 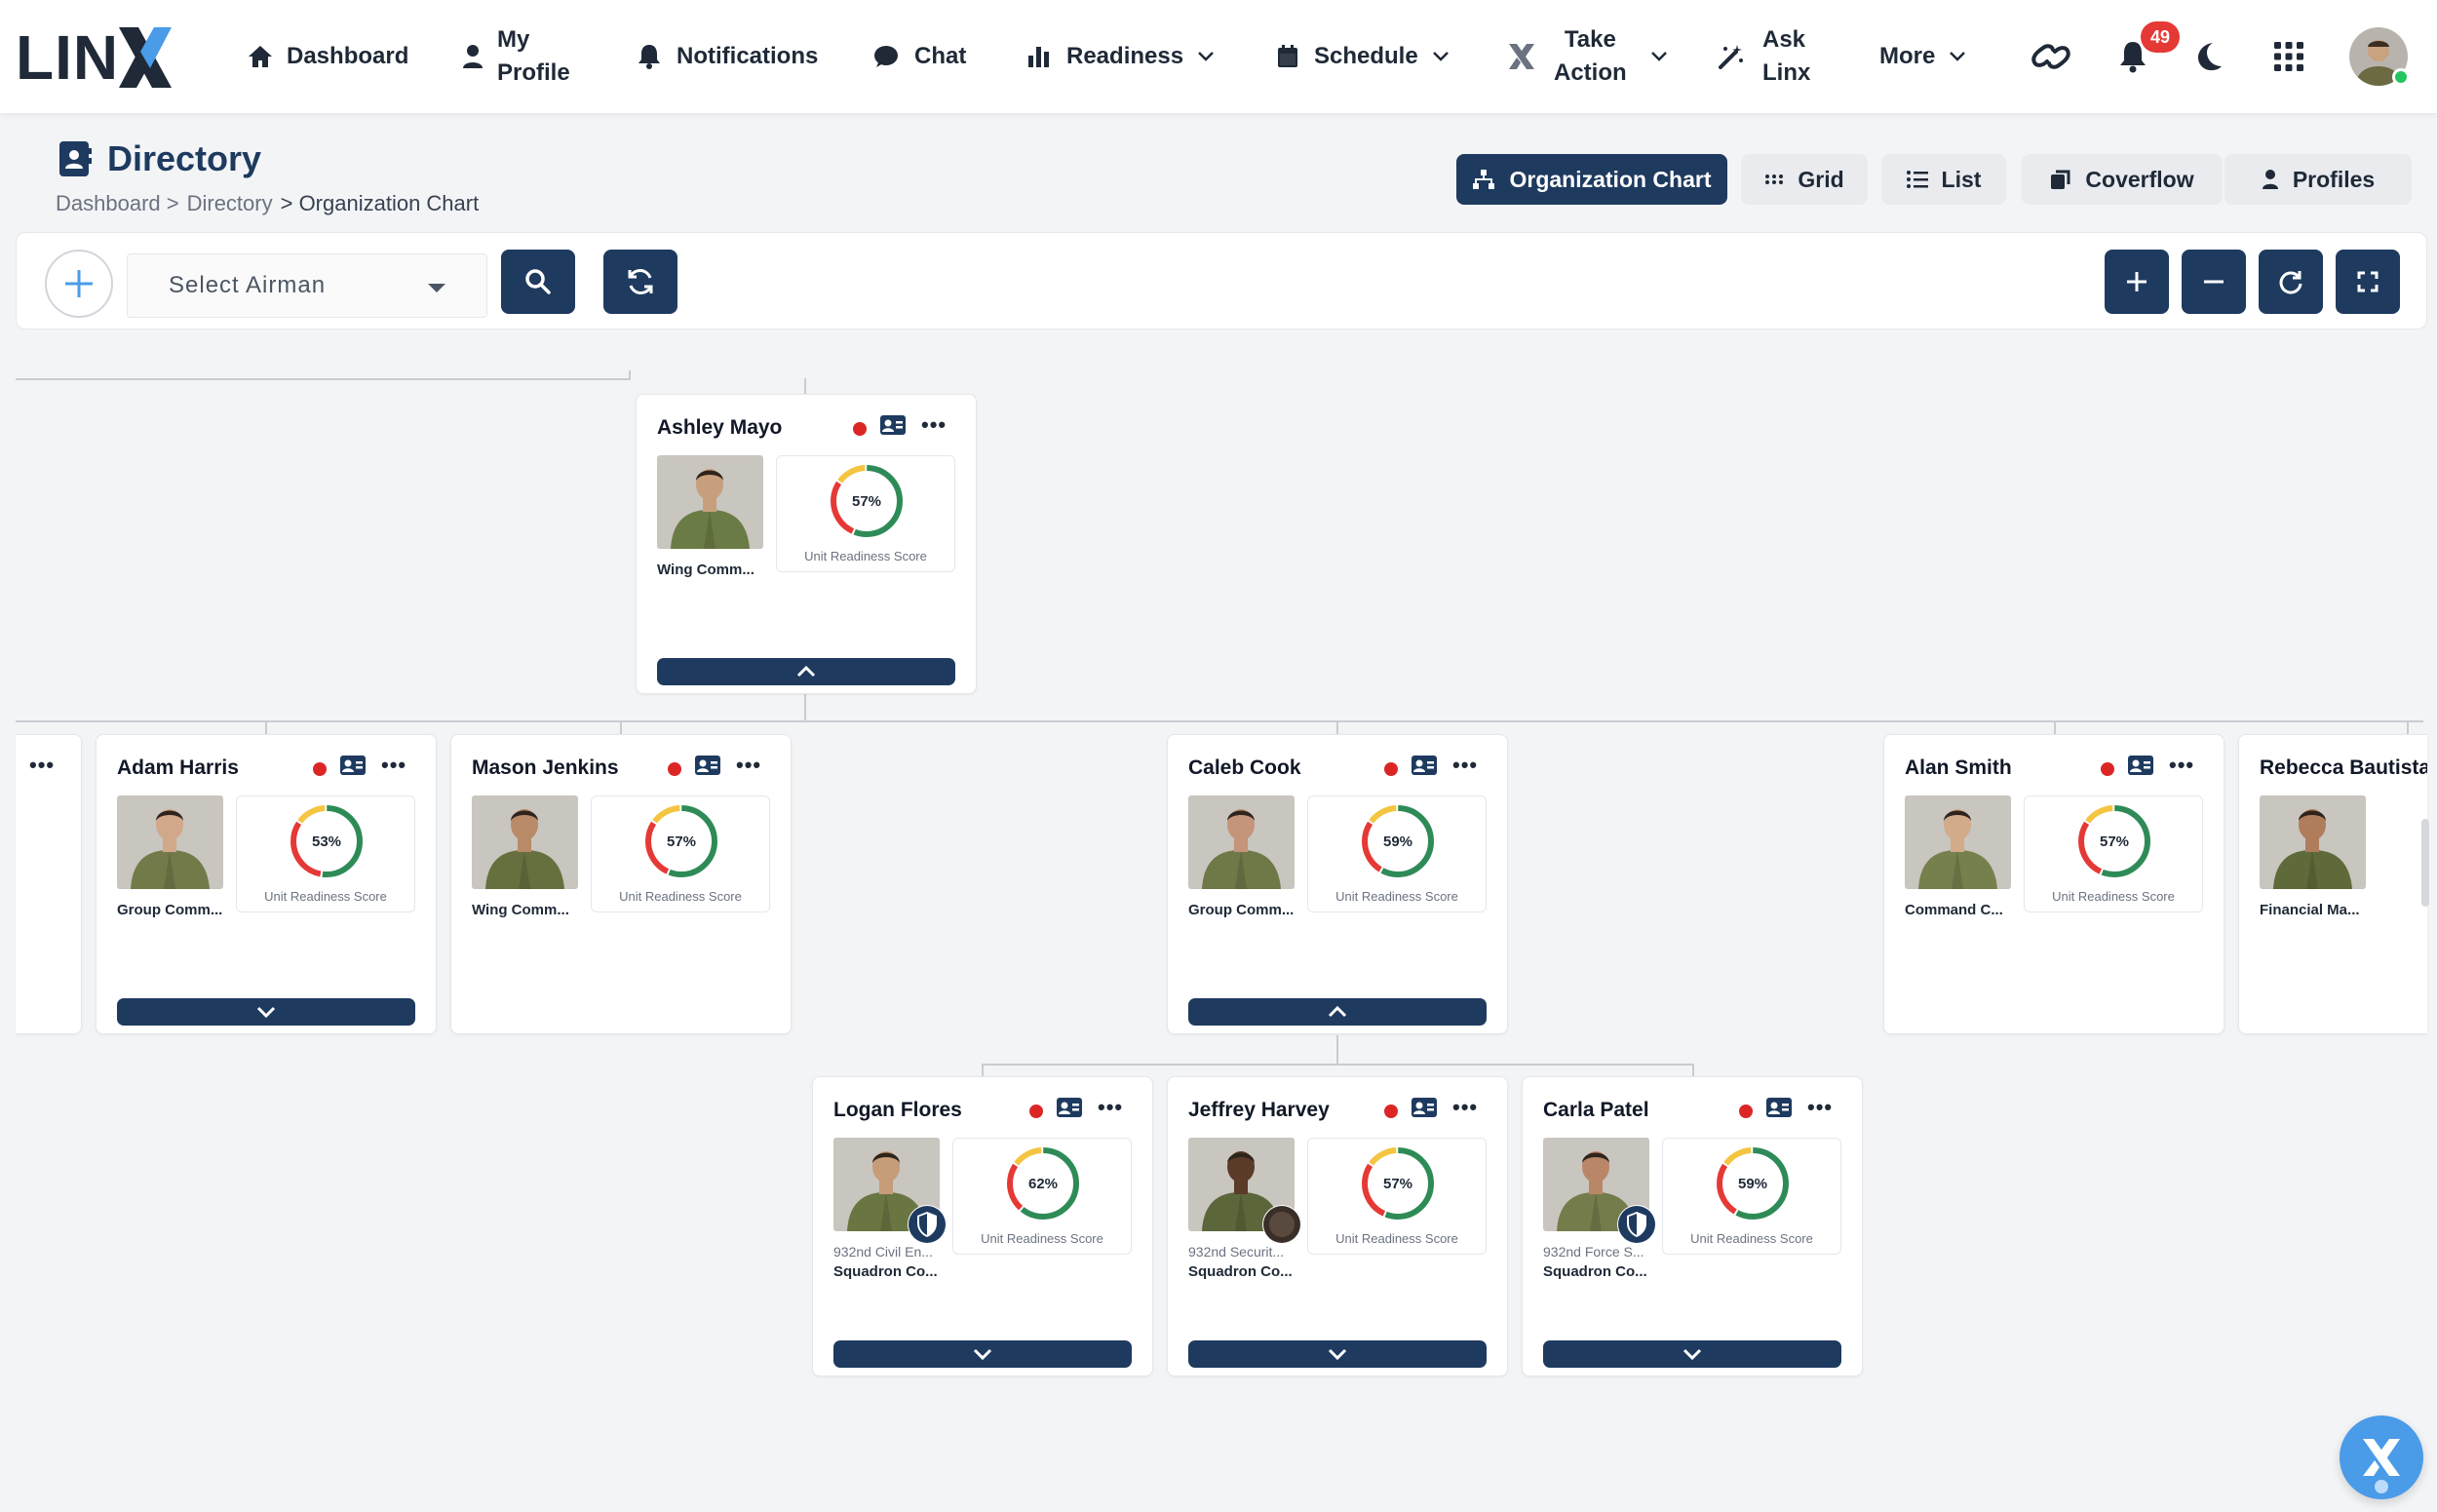 What do you see at coordinates (640, 282) in the screenshot?
I see `reset-button` at bounding box center [640, 282].